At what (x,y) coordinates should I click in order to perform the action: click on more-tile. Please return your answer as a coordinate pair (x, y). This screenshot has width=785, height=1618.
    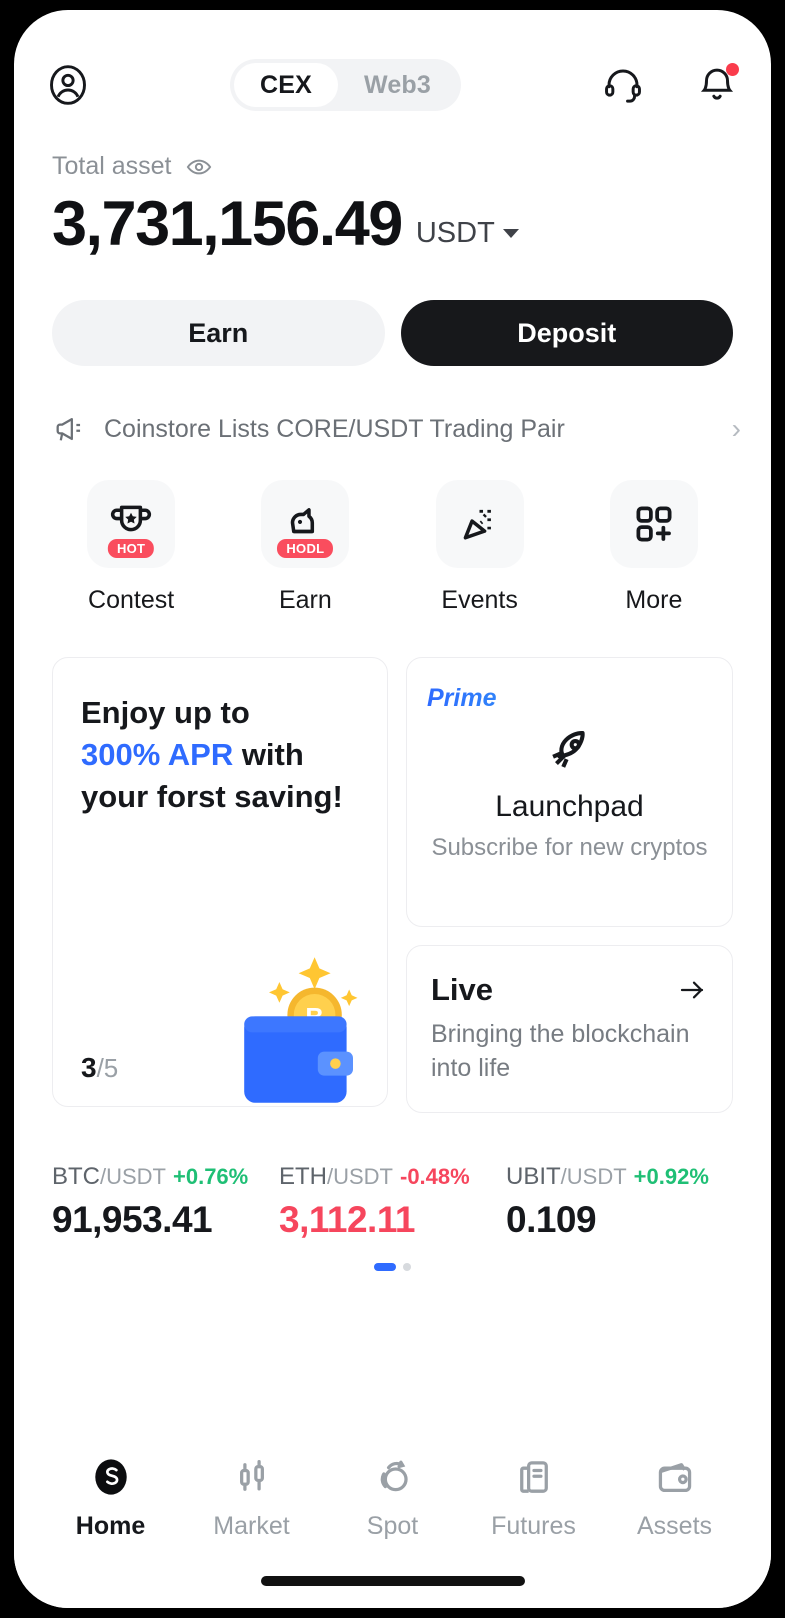
    Looking at the image, I should click on (653, 524).